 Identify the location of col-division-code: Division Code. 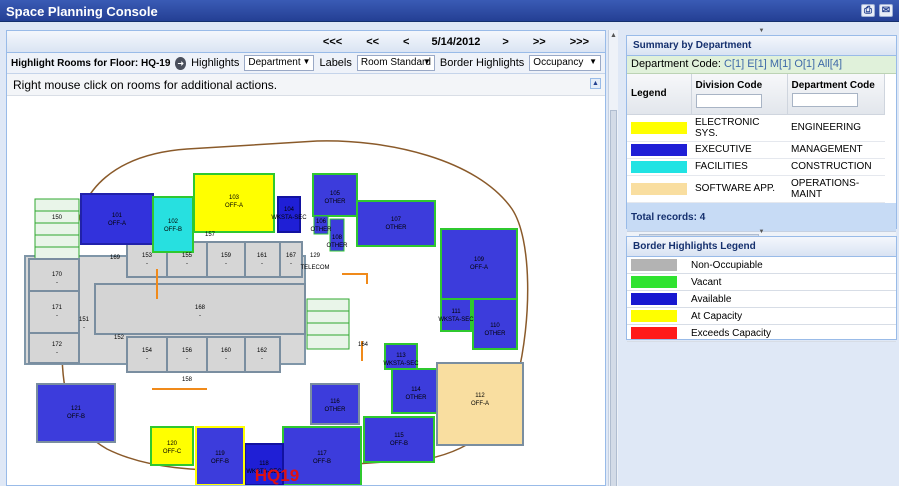
(739, 94).